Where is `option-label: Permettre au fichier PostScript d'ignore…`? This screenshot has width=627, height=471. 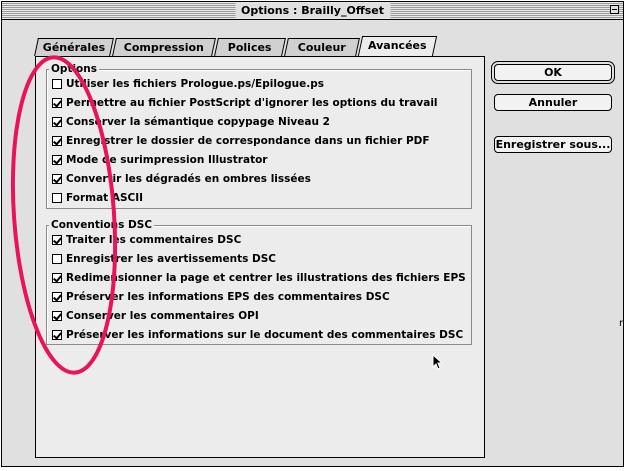 option-label: Permettre au fichier PostScript d'ignore… is located at coordinates (252, 103).